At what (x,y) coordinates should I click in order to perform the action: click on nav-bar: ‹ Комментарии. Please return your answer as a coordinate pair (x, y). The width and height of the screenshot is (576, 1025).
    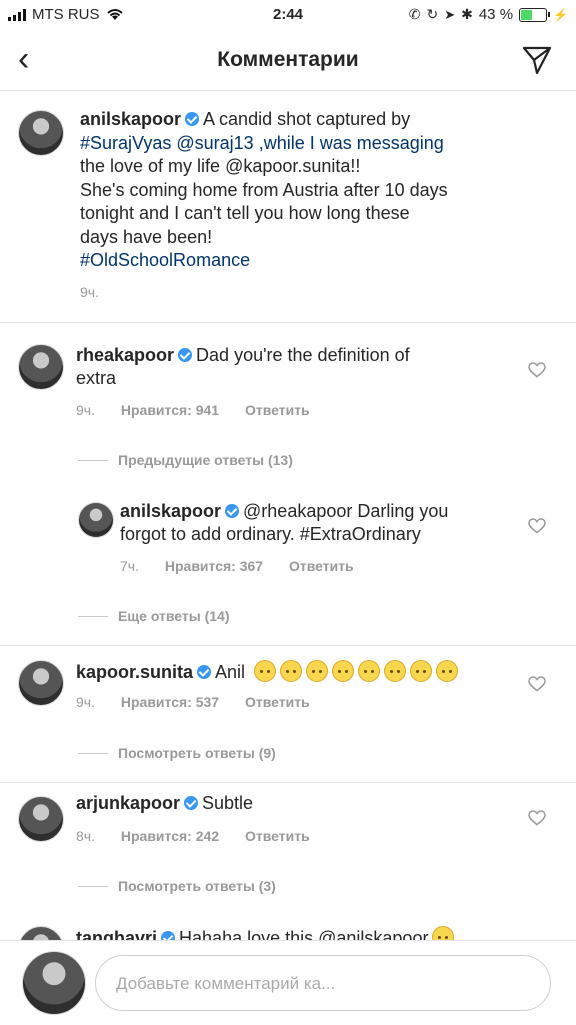
    Looking at the image, I should click on (288, 60).